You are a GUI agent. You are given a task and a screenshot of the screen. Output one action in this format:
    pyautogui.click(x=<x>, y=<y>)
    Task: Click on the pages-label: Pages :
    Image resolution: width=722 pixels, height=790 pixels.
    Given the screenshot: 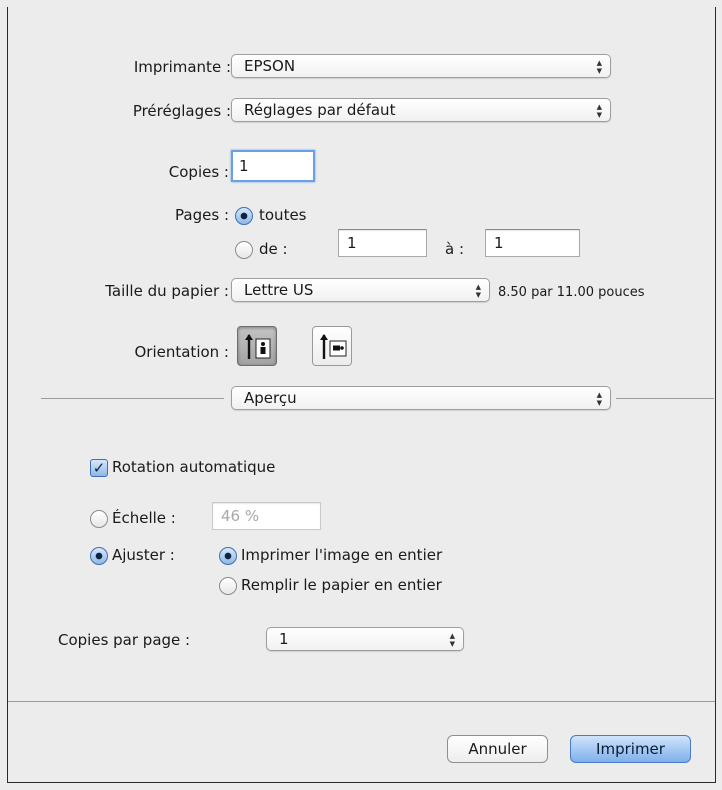 What is the action you would take?
    pyautogui.click(x=202, y=215)
    